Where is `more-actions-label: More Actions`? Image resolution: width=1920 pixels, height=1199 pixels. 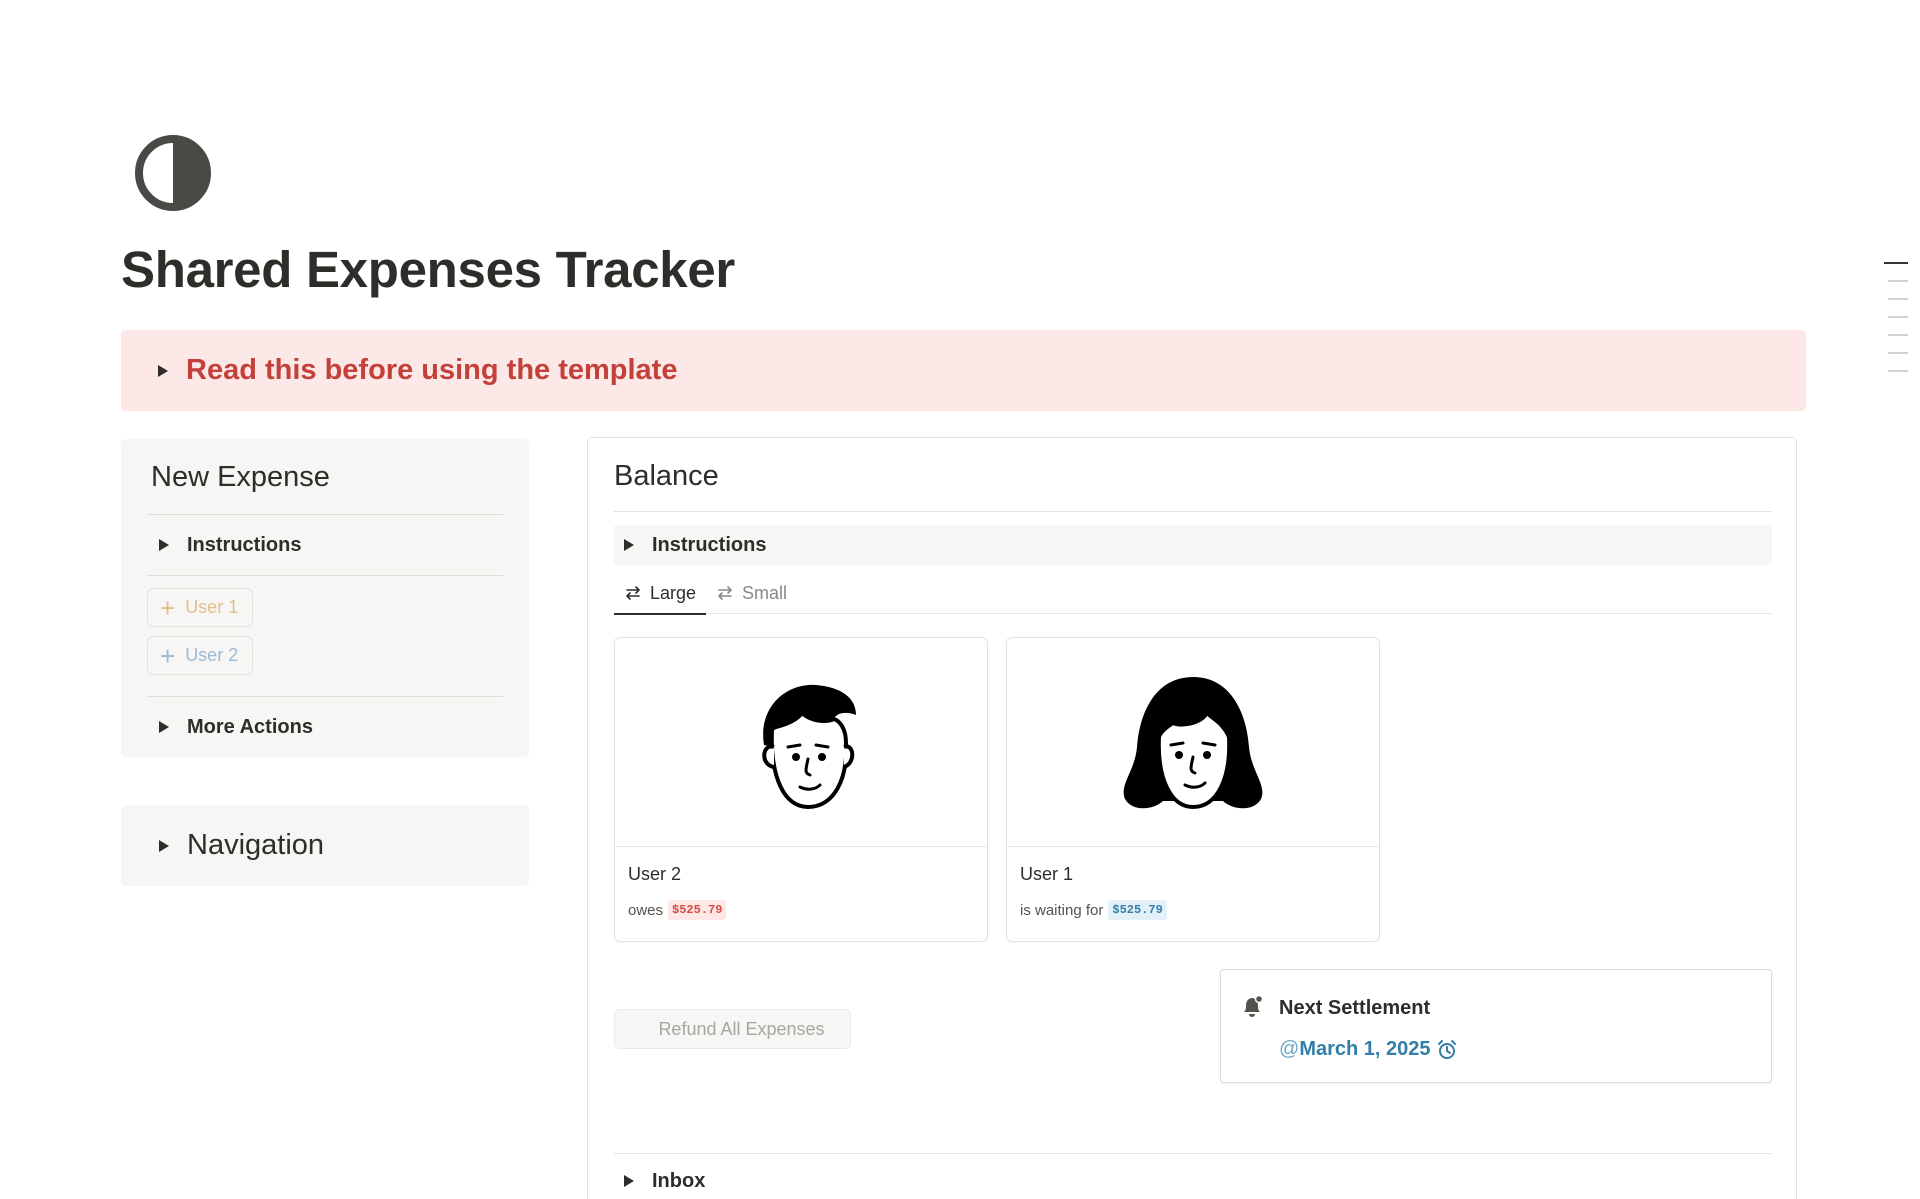 more-actions-label: More Actions is located at coordinates (250, 726).